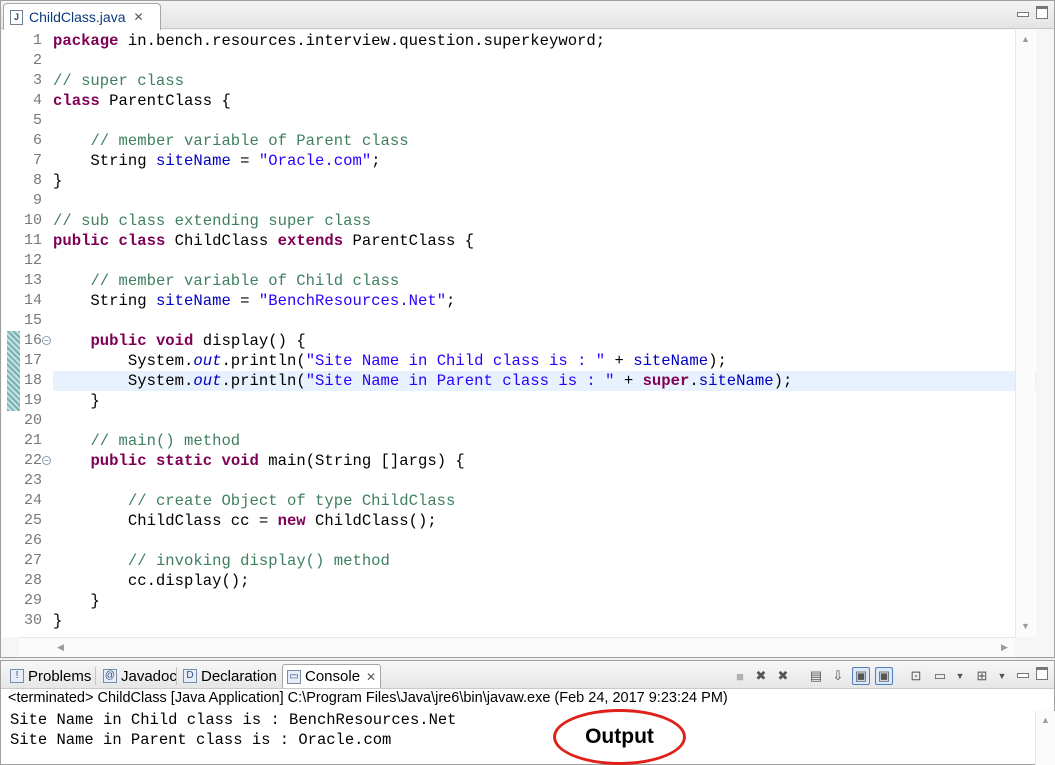 The width and height of the screenshot is (1055, 765). I want to click on line-number: 22, so click(32, 460).